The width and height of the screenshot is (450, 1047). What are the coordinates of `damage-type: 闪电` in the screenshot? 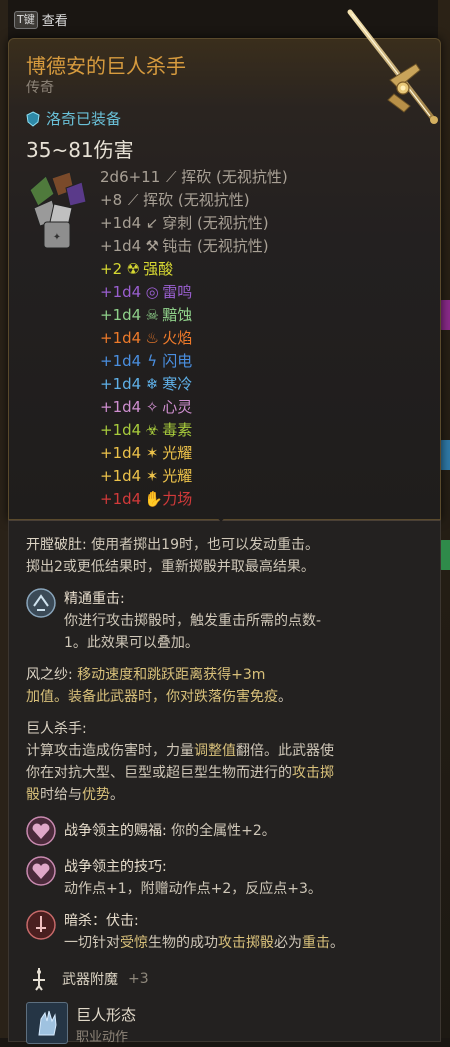 It's located at (177, 361).